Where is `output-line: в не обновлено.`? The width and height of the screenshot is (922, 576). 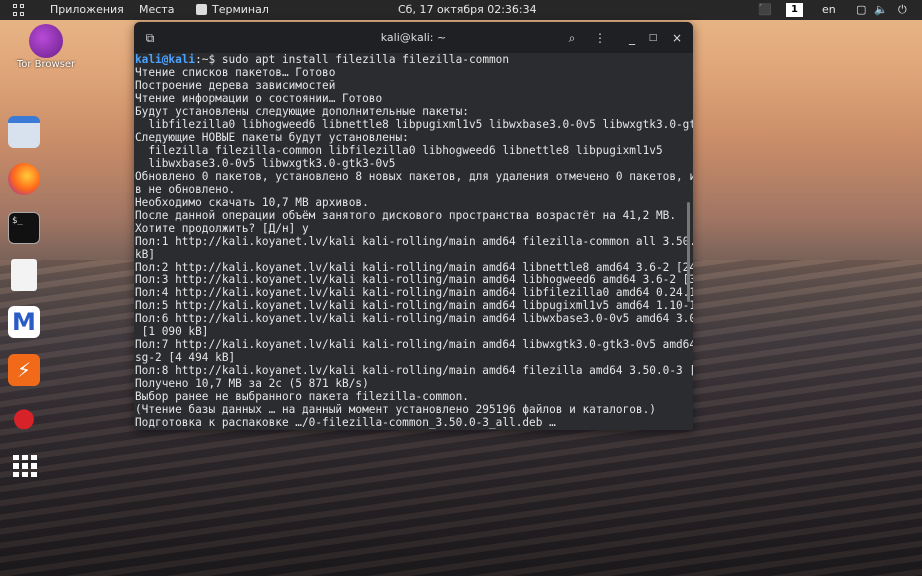
output-line: в не обновлено. is located at coordinates (185, 189).